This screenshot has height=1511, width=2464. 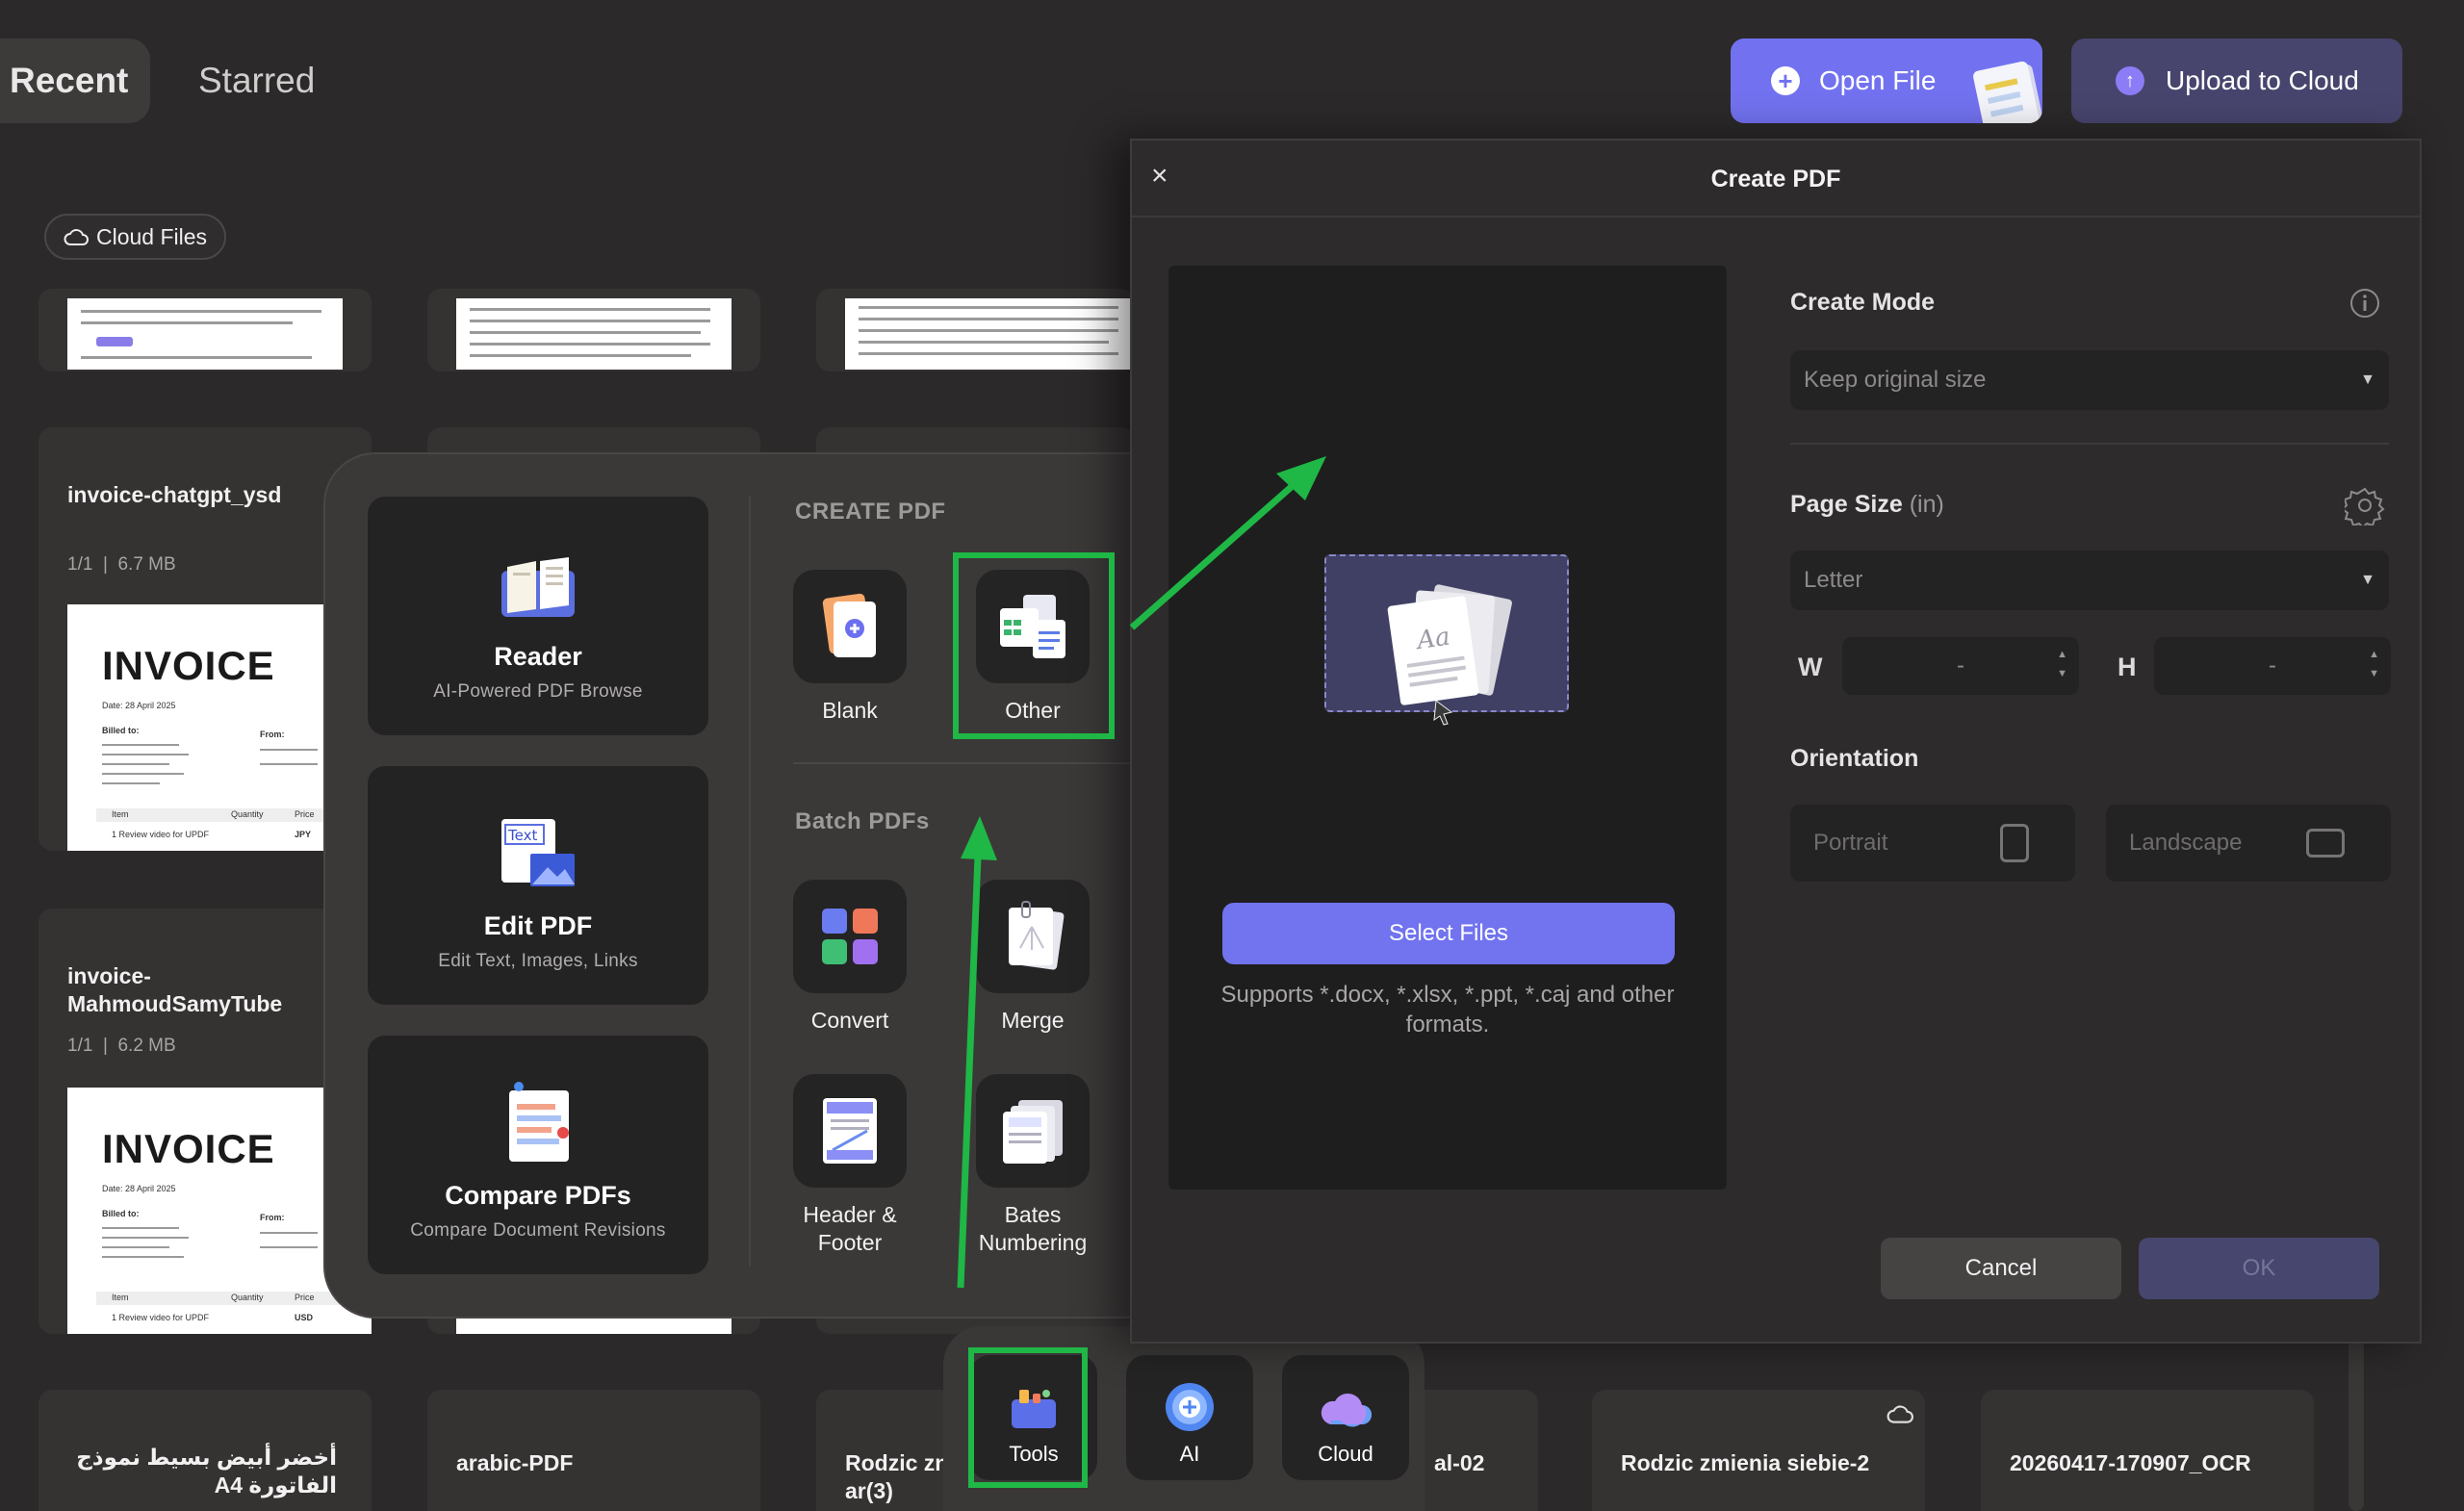 I want to click on edit-pdf-tile: Text Edit PDF Edit Text, Images, Links, so click(x=538, y=885).